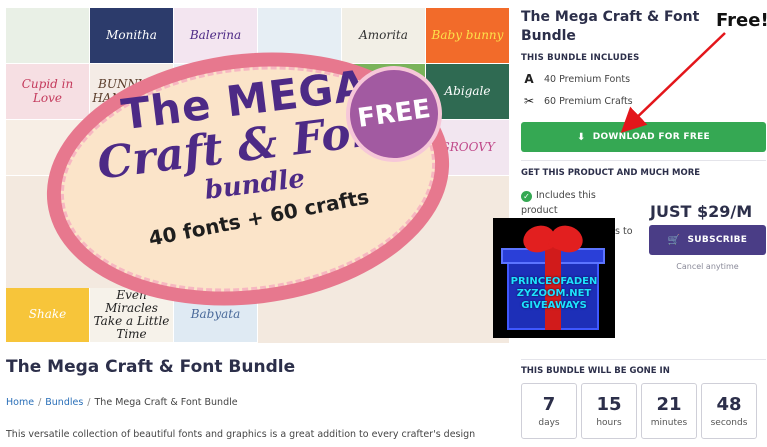 This screenshot has width=767, height=447. I want to click on download-for-free-button: ⬇ DOWNLOAD FOR FREE, so click(643, 137).